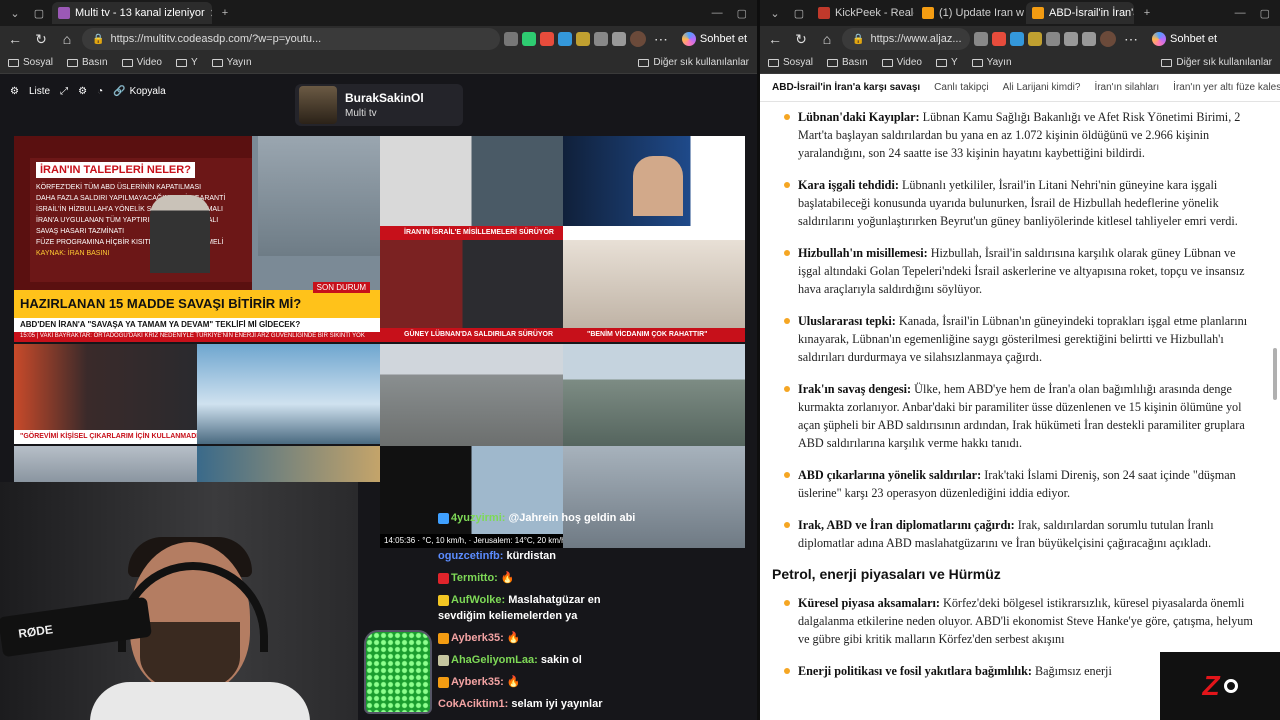 The height and width of the screenshot is (720, 1280). Describe the element at coordinates (398, 672) in the screenshot. I see `emote-jar-image` at that location.